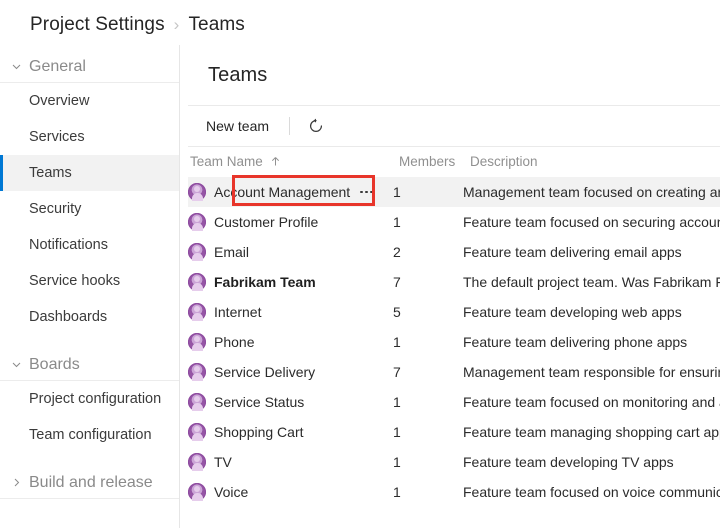  I want to click on sidebar-item-overview: Overview, so click(89, 101).